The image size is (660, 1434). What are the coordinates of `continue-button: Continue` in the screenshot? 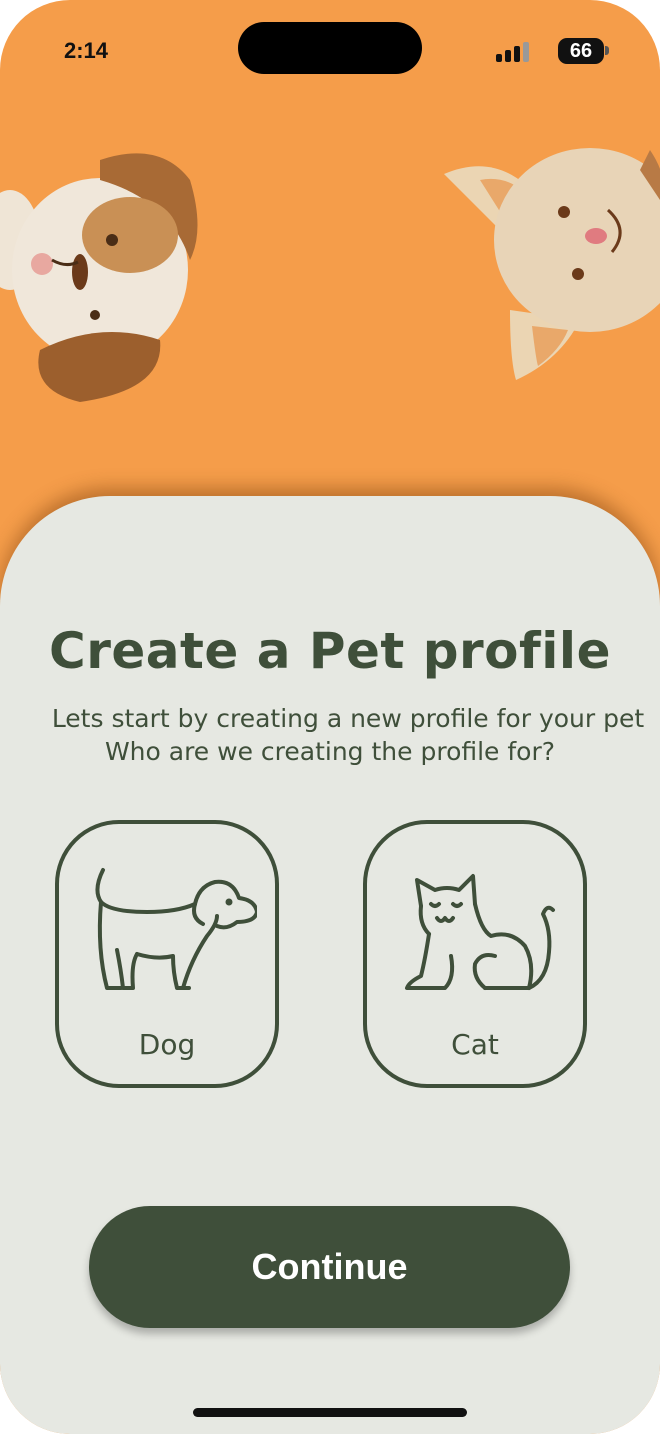 It's located at (329, 1267).